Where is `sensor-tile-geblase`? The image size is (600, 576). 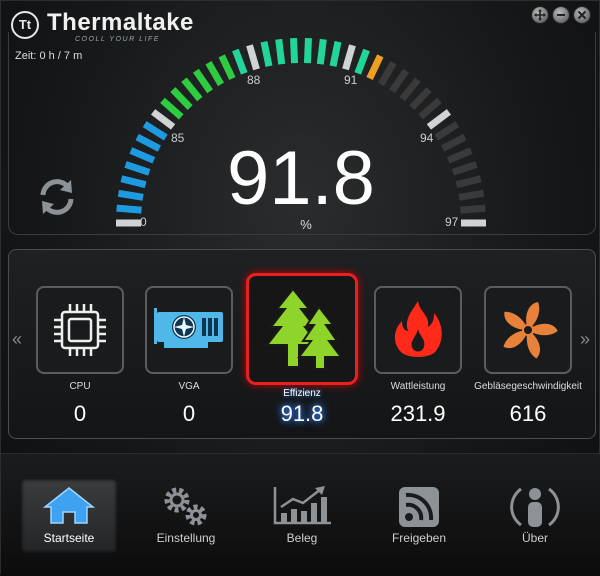 sensor-tile-geblase is located at coordinates (528, 330).